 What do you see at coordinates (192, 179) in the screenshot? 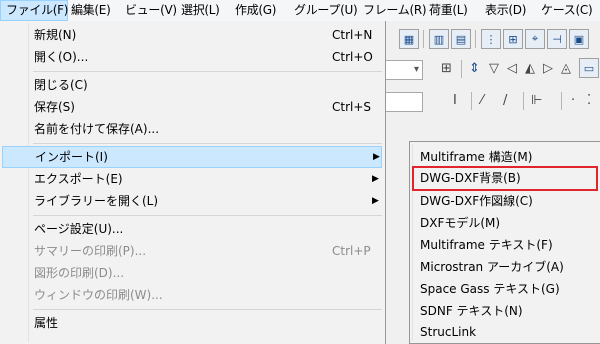
I see `menu-item-export: エクスポート(E) ▶` at bounding box center [192, 179].